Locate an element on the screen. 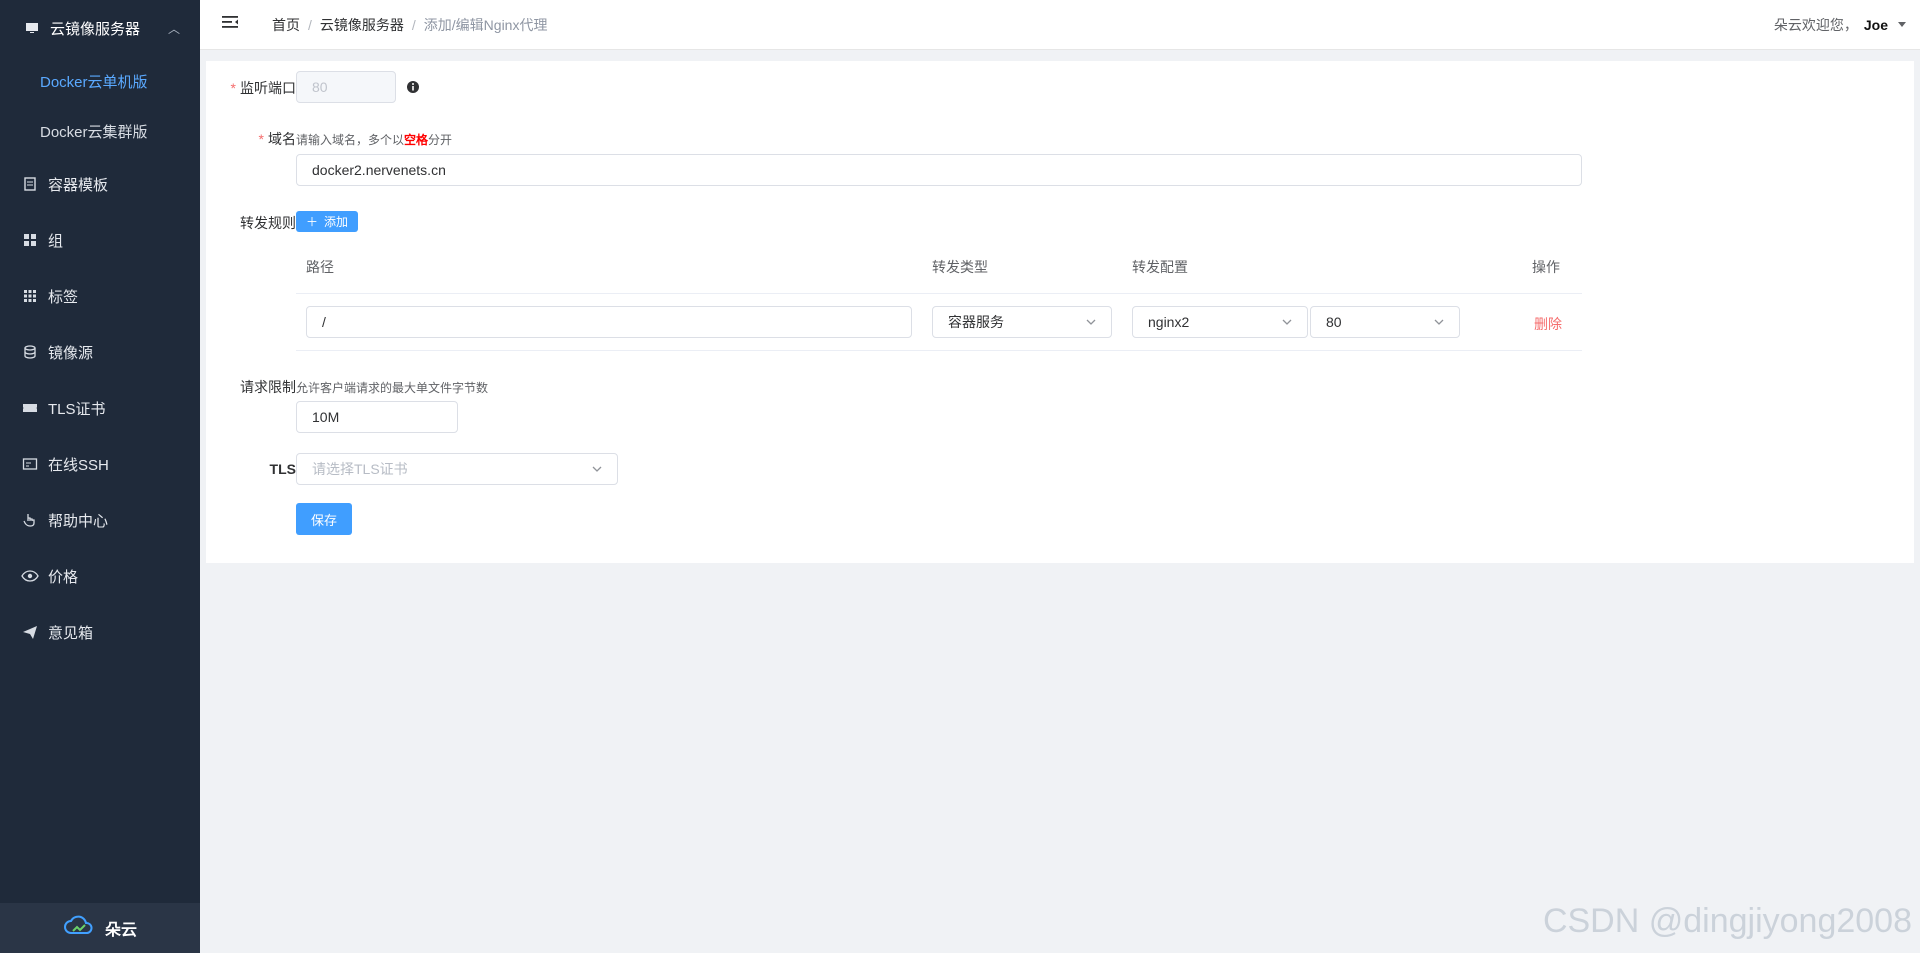  delete-rule-link: 删除 is located at coordinates (1548, 324).